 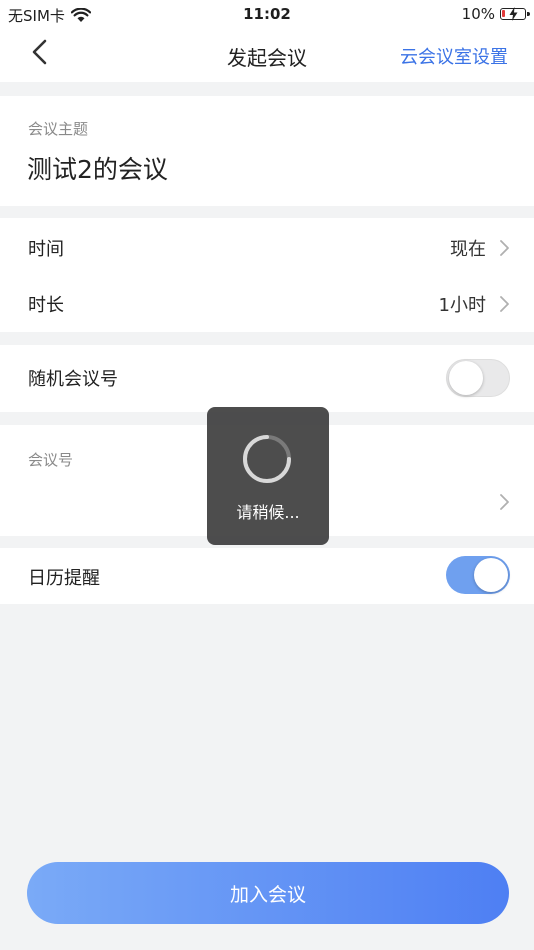 I want to click on calendar-card: 日历提醒, so click(x=267, y=576).